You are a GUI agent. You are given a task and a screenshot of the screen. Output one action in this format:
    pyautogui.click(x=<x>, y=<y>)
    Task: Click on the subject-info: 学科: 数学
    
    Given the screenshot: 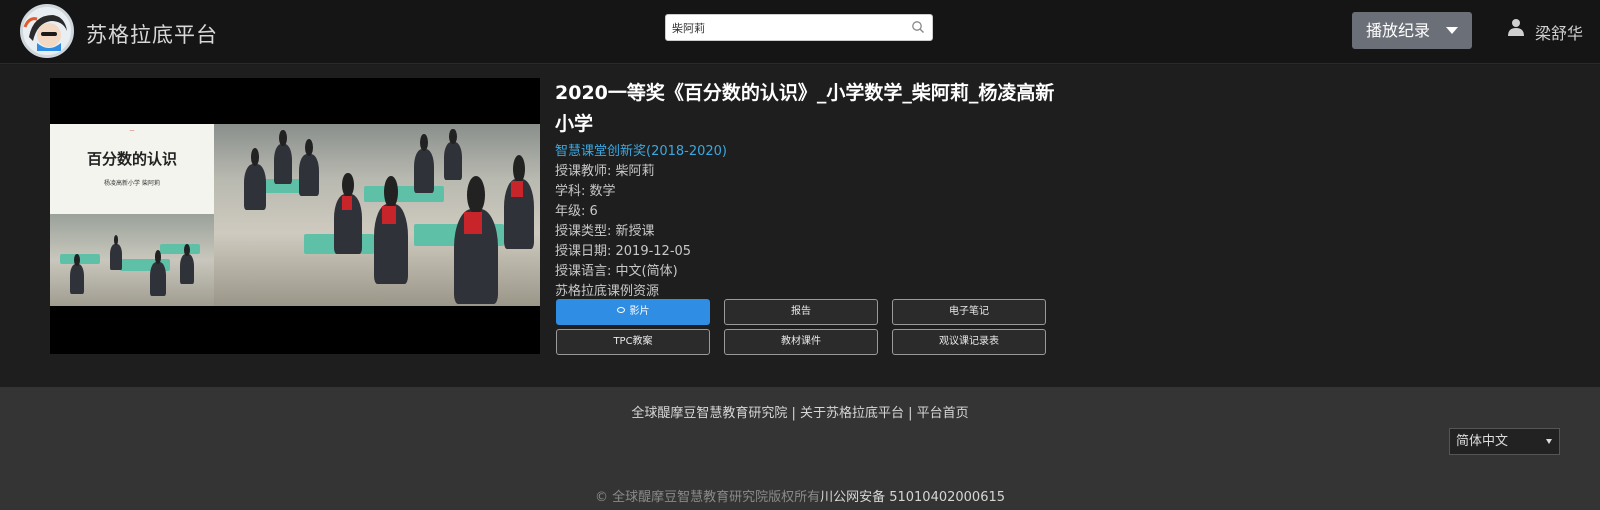 What is the action you would take?
    pyautogui.click(x=585, y=191)
    